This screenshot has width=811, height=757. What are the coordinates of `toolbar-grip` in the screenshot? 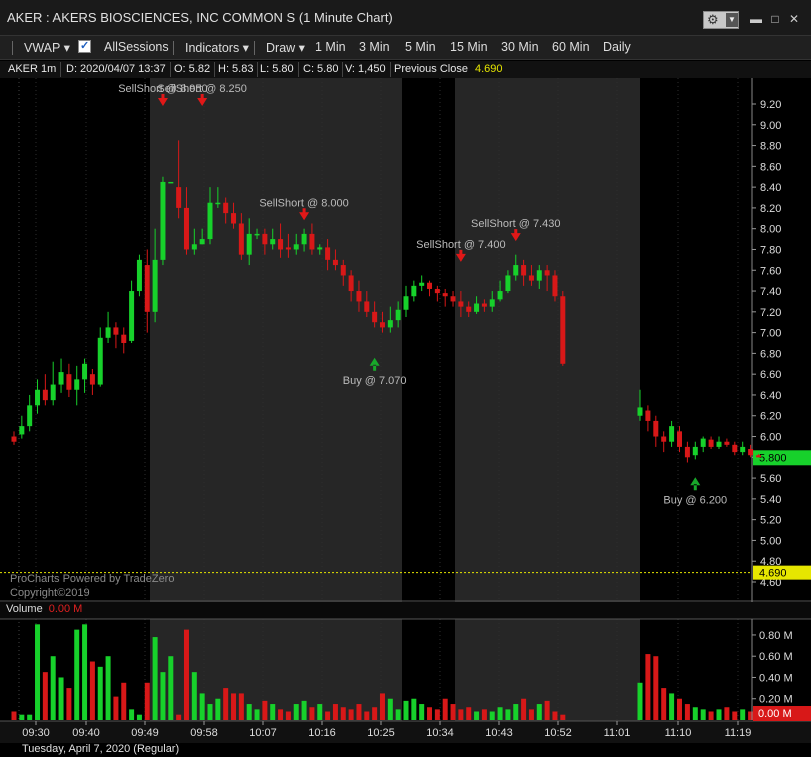 It's located at (12, 48).